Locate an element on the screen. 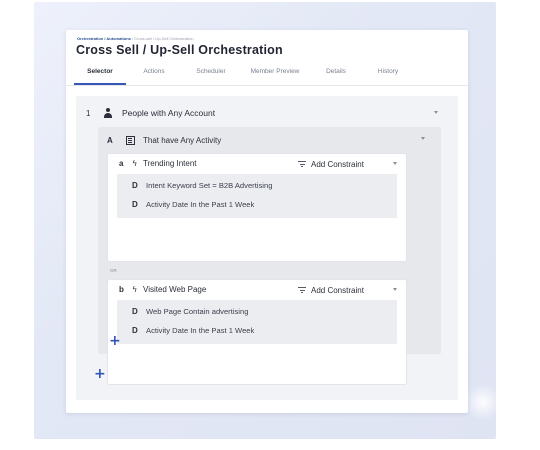 Image resolution: width=540 pixels, height=450 pixels. condition-row: D Web Page Contain advertising is located at coordinates (190, 311).